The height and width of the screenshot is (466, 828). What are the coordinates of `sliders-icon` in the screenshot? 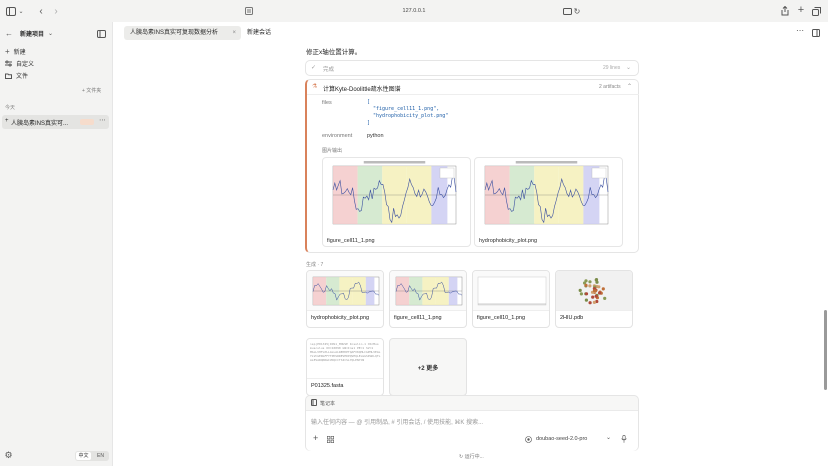 It's located at (8, 63).